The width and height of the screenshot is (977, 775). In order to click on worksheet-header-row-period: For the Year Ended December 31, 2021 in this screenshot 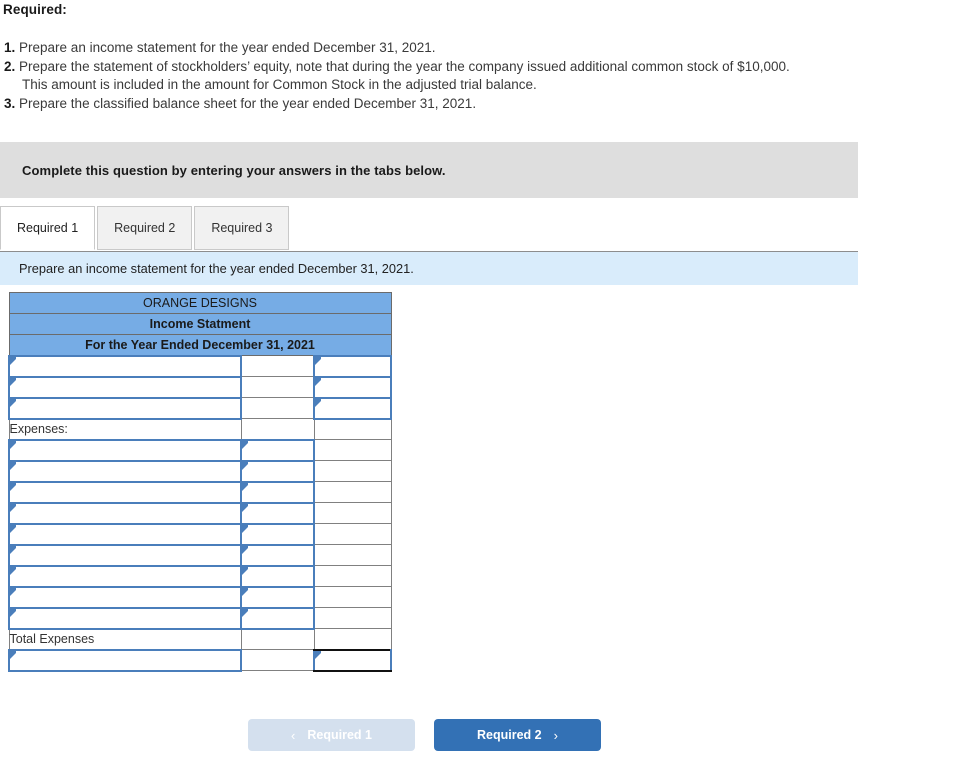, I will do `click(200, 345)`.